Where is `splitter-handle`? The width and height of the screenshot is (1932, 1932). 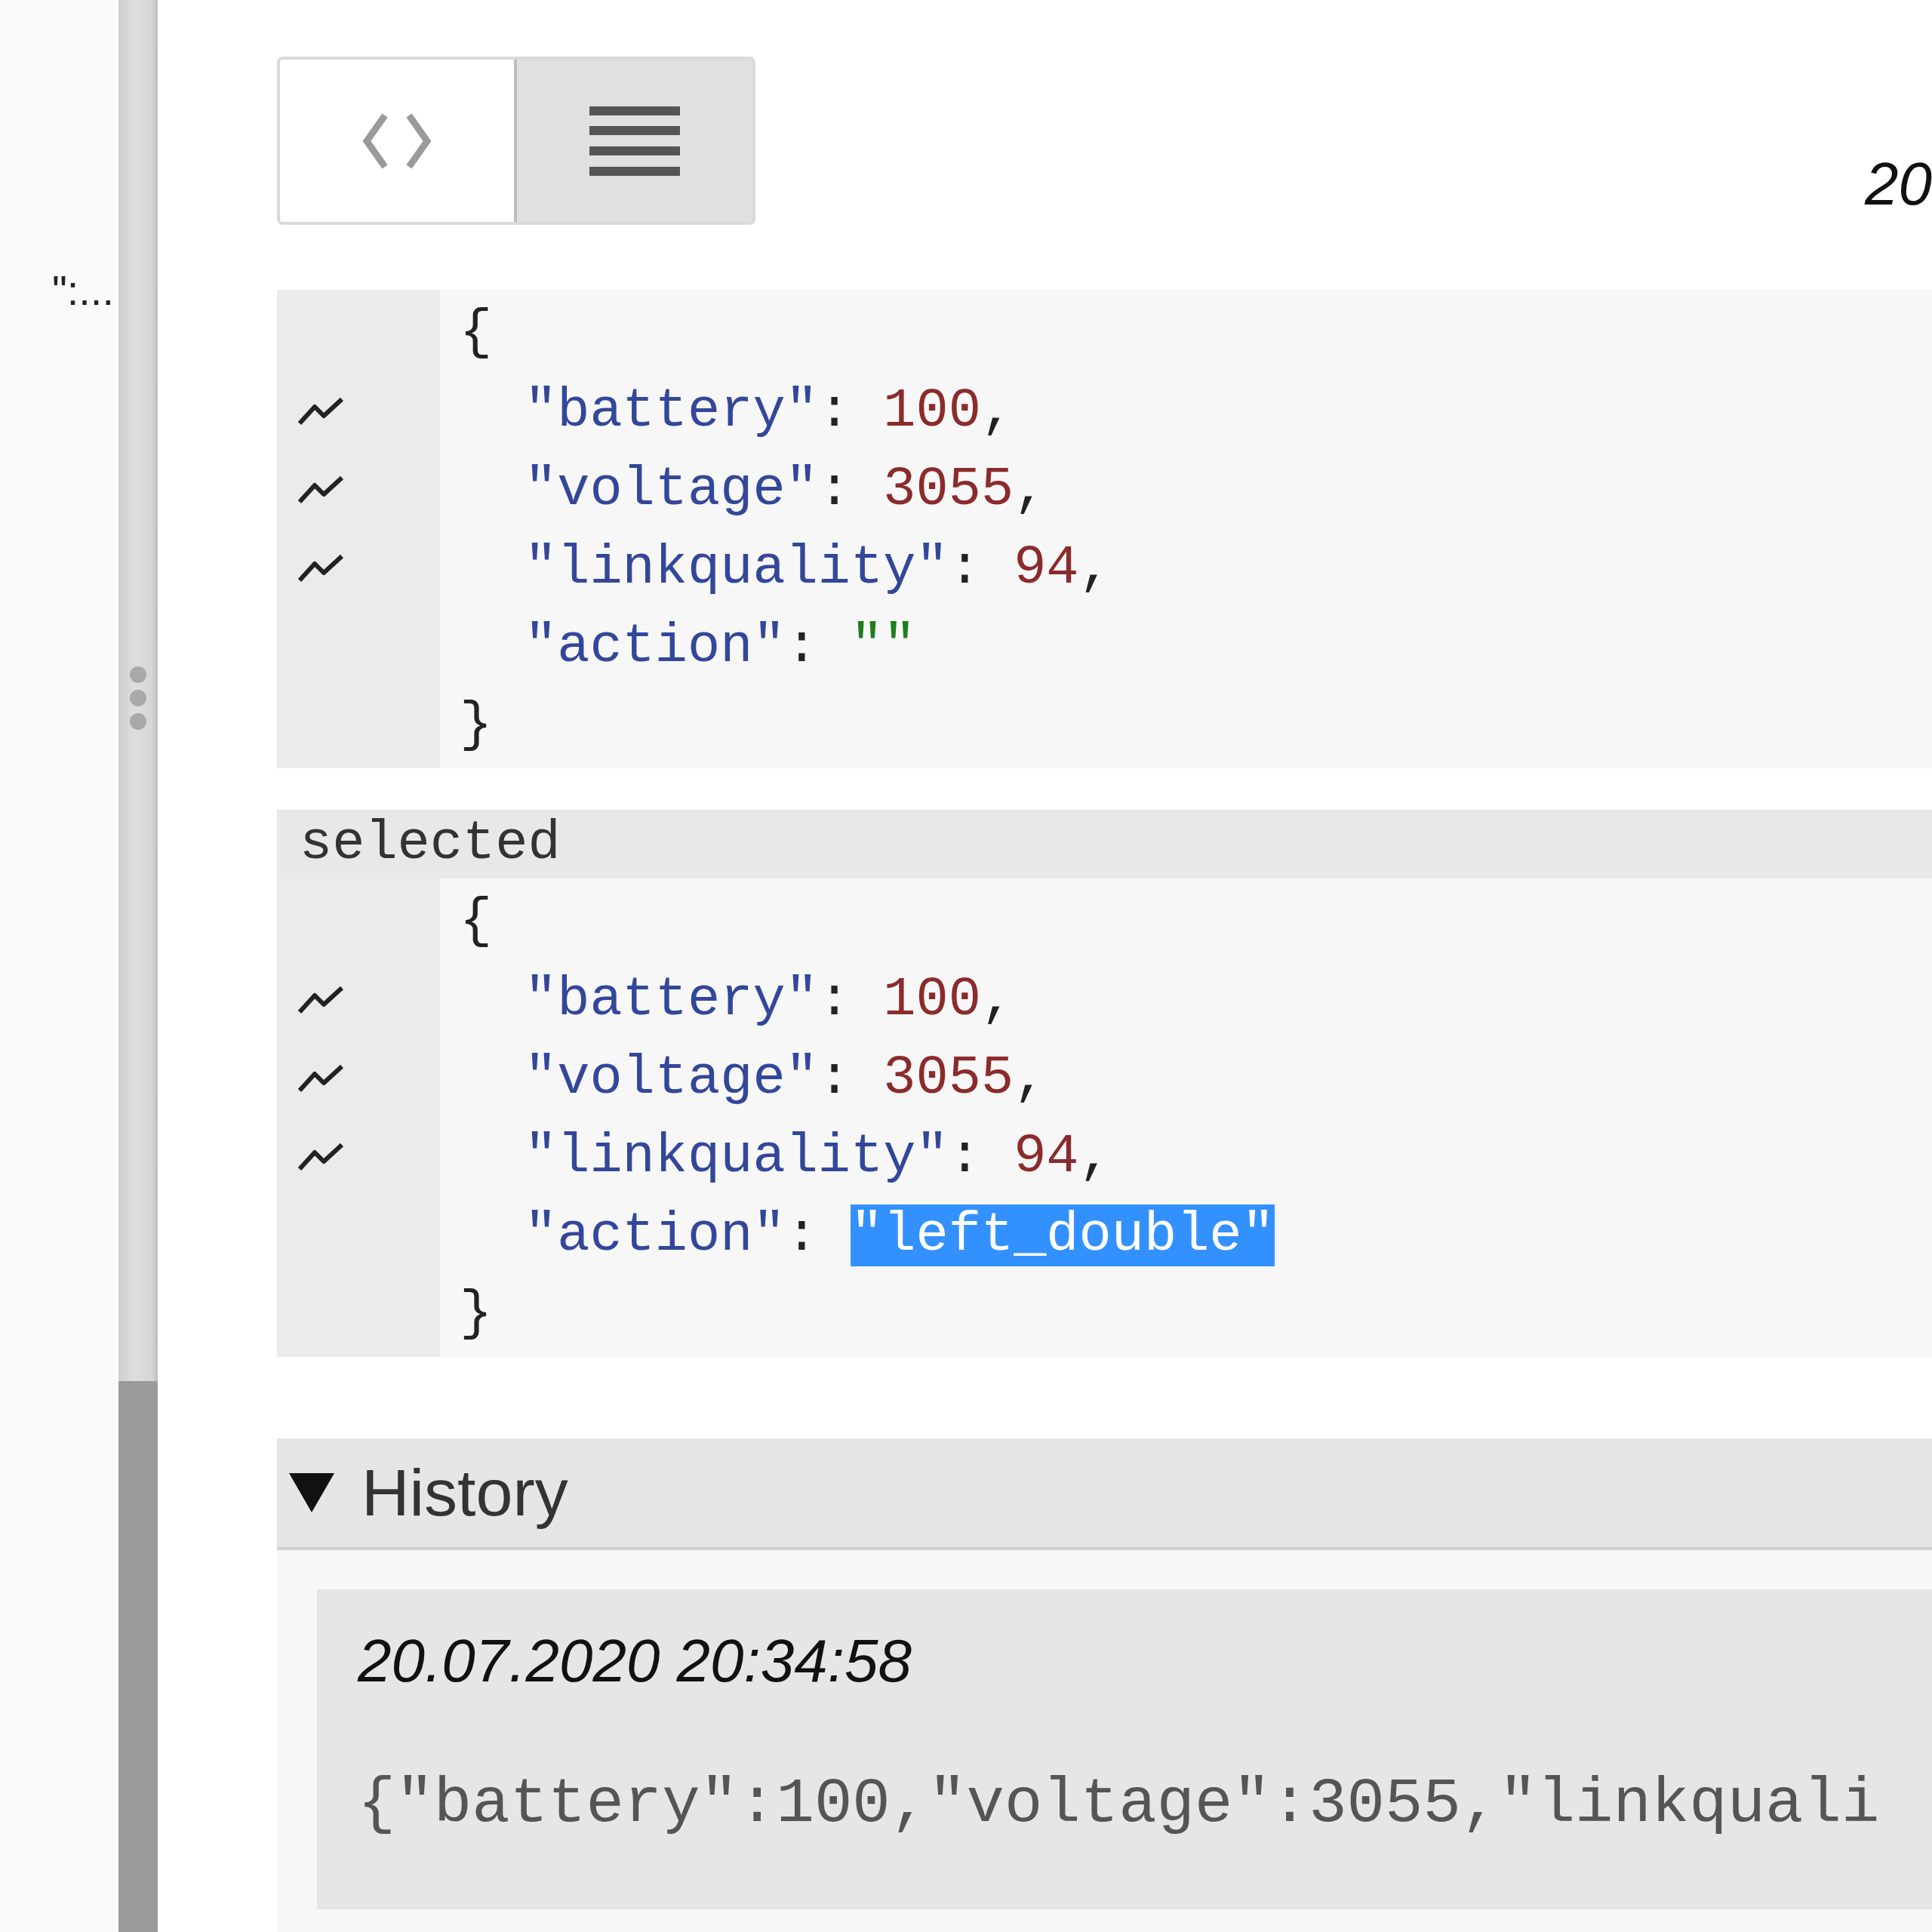
splitter-handle is located at coordinates (138, 690).